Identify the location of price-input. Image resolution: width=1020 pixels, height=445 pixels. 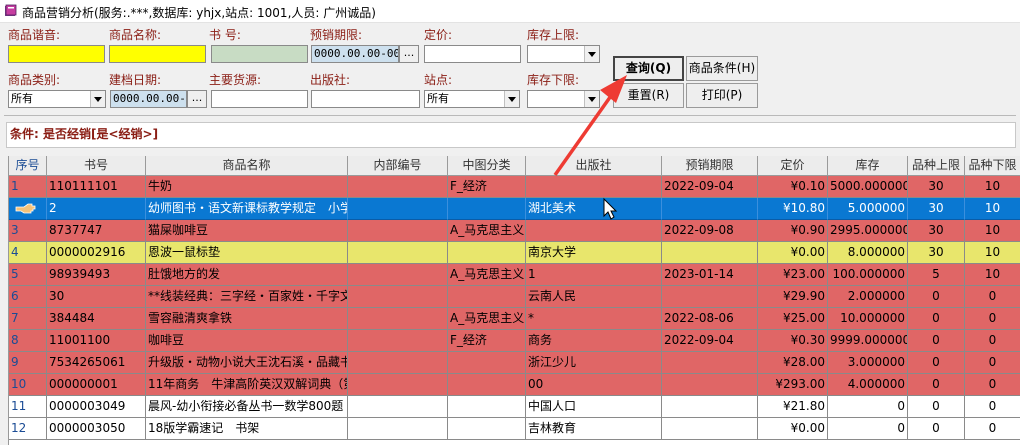
(472, 54).